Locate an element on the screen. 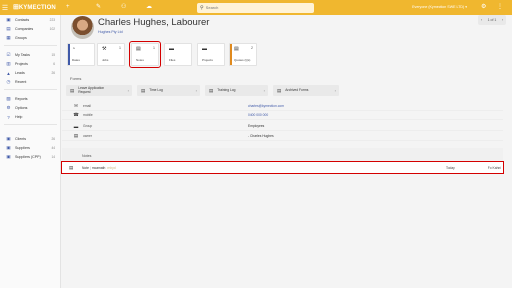  sidebar-item-groups: ▦ Groups is located at coordinates (30, 38).